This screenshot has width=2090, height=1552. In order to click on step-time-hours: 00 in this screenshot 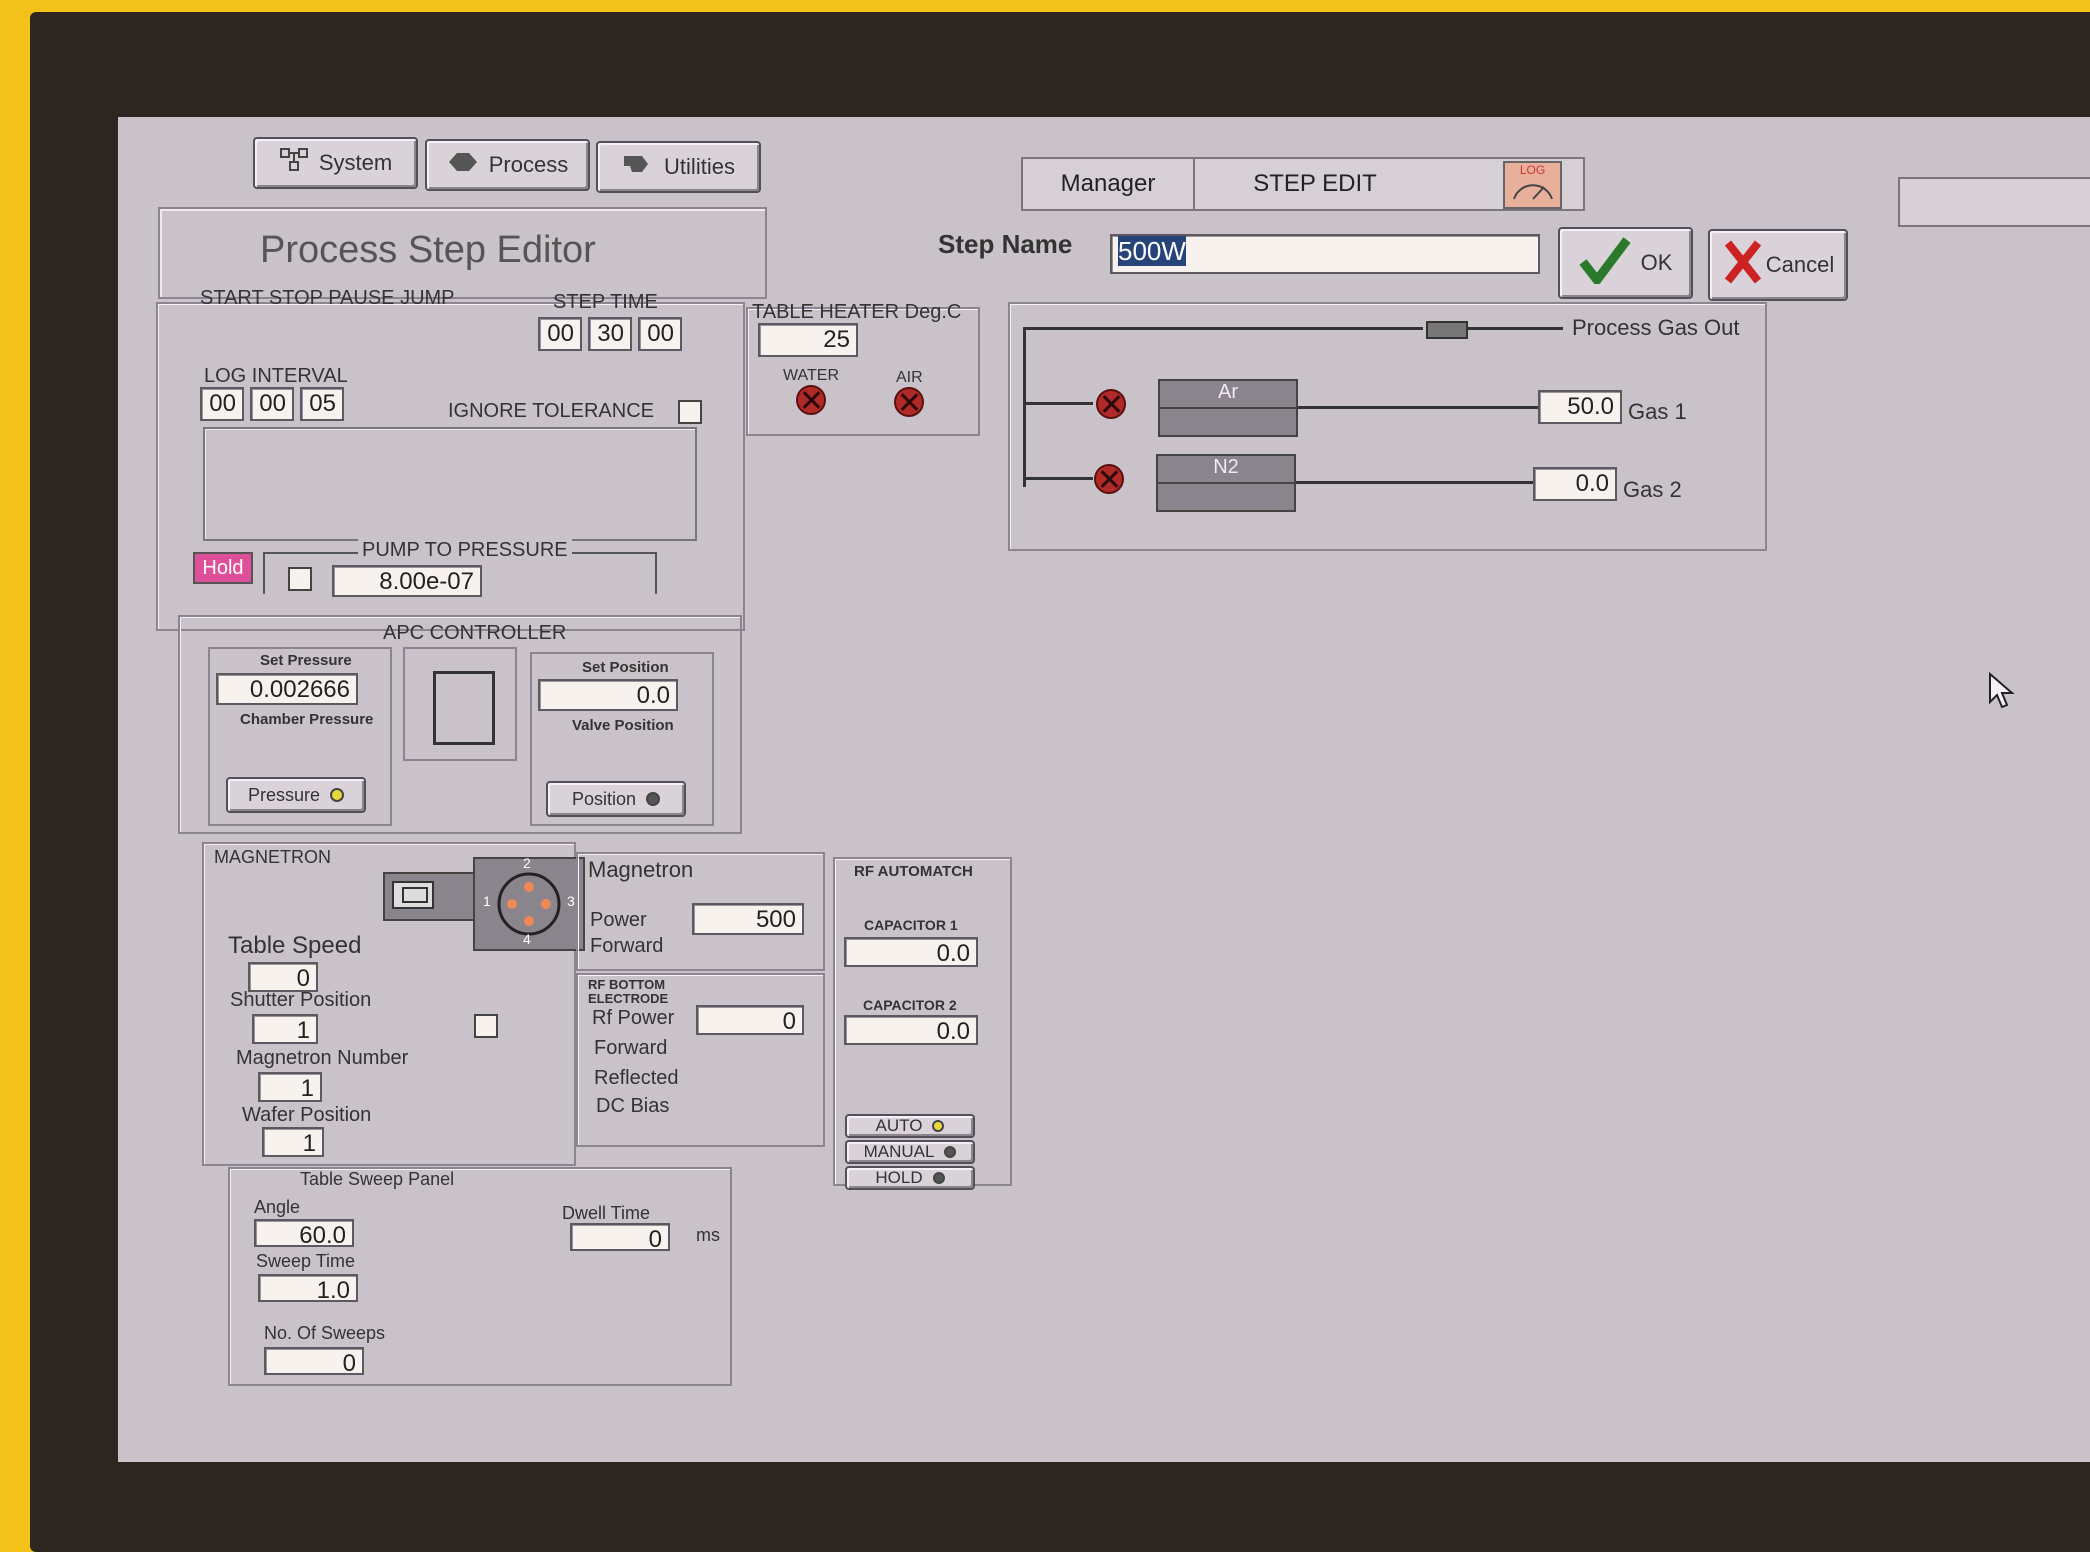, I will do `click(560, 334)`.